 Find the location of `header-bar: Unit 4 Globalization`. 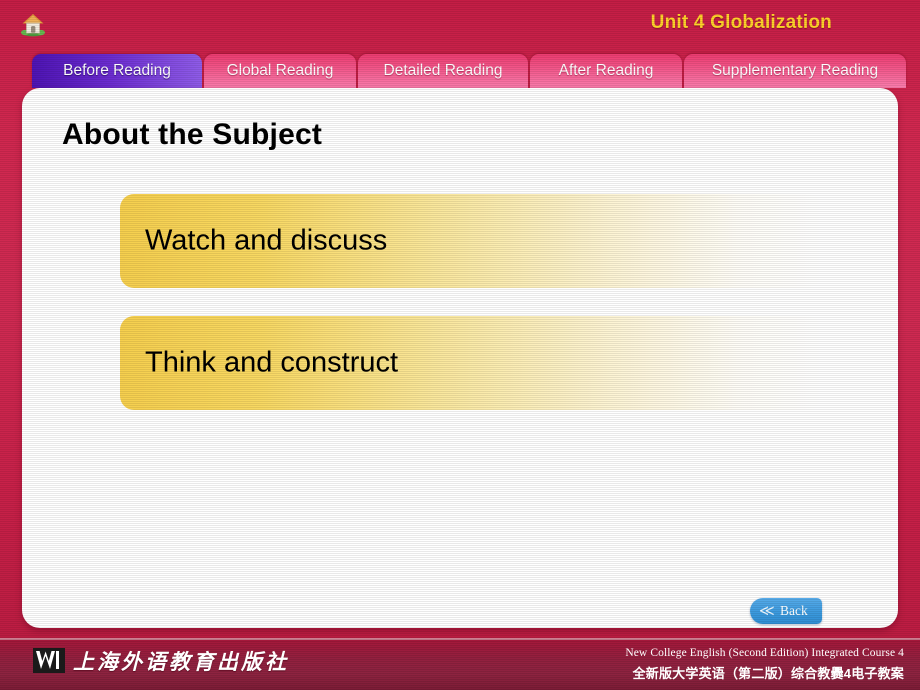

header-bar: Unit 4 Globalization is located at coordinates (460, 25).